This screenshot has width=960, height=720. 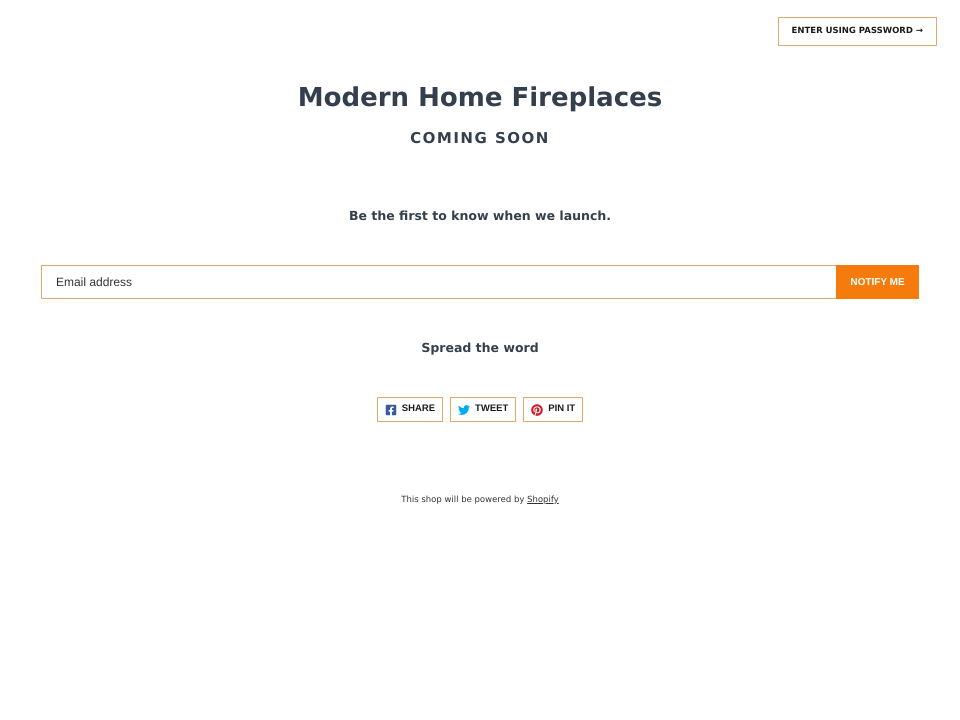 What do you see at coordinates (438, 282) in the screenshot?
I see `email-input-field: Email address` at bounding box center [438, 282].